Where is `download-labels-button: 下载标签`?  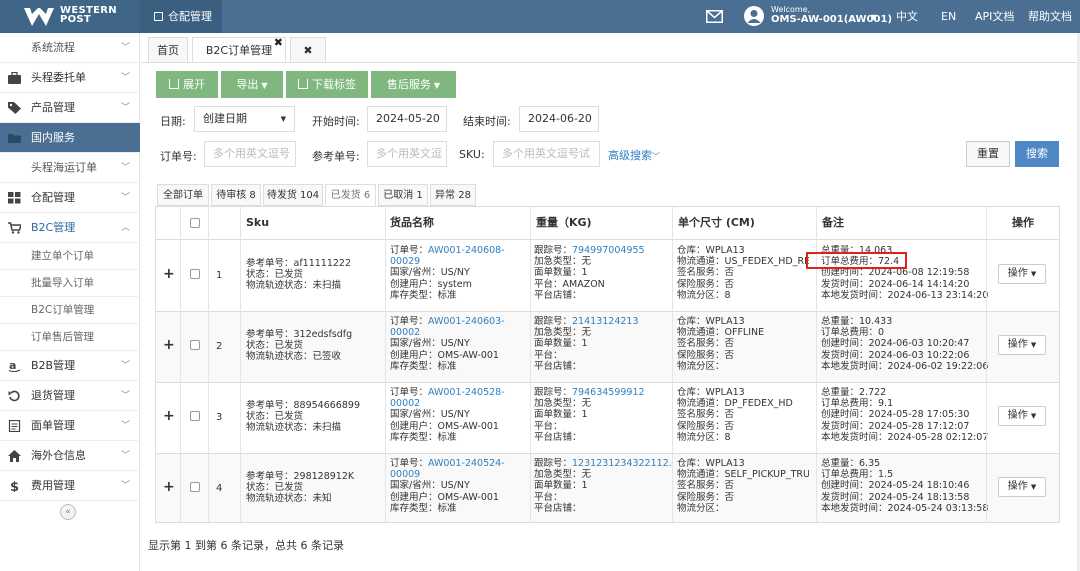
download-labels-button: 下载标签 is located at coordinates (327, 84).